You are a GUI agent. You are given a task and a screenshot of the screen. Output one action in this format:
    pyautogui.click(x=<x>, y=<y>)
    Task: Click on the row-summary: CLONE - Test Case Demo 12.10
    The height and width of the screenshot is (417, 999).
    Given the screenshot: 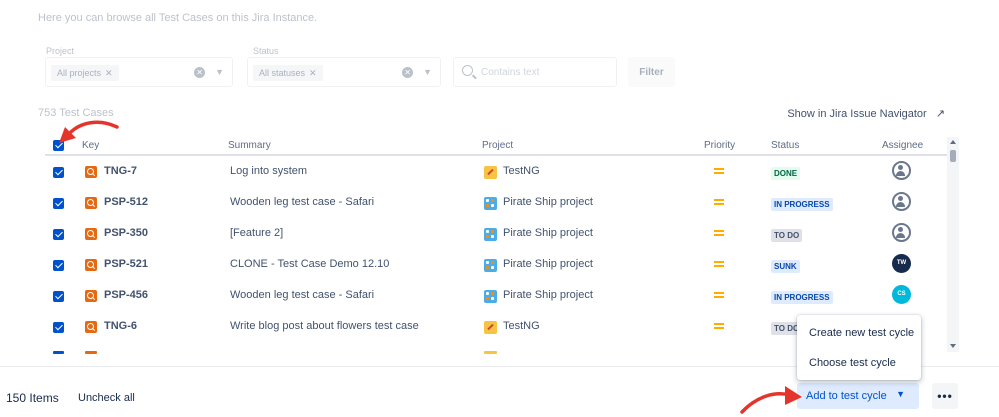 What is the action you would take?
    pyautogui.click(x=309, y=264)
    